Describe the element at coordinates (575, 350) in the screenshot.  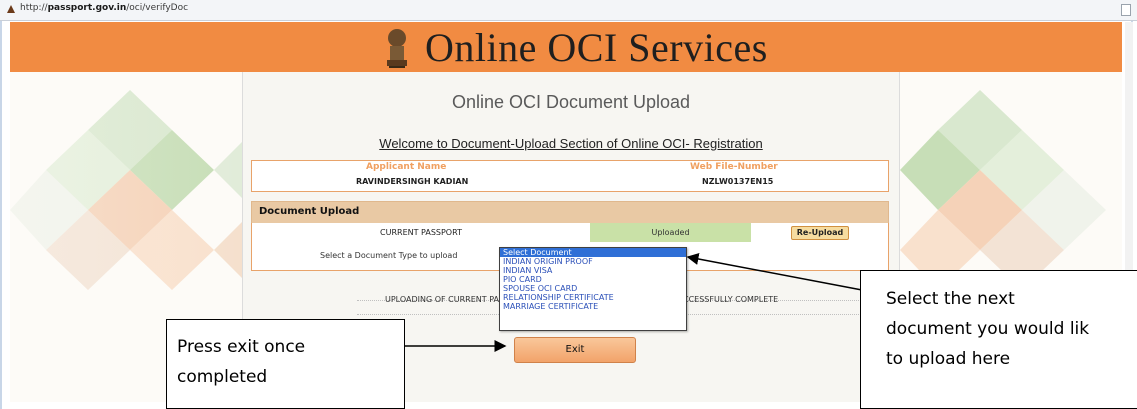
I see `exit-button: Exit` at that location.